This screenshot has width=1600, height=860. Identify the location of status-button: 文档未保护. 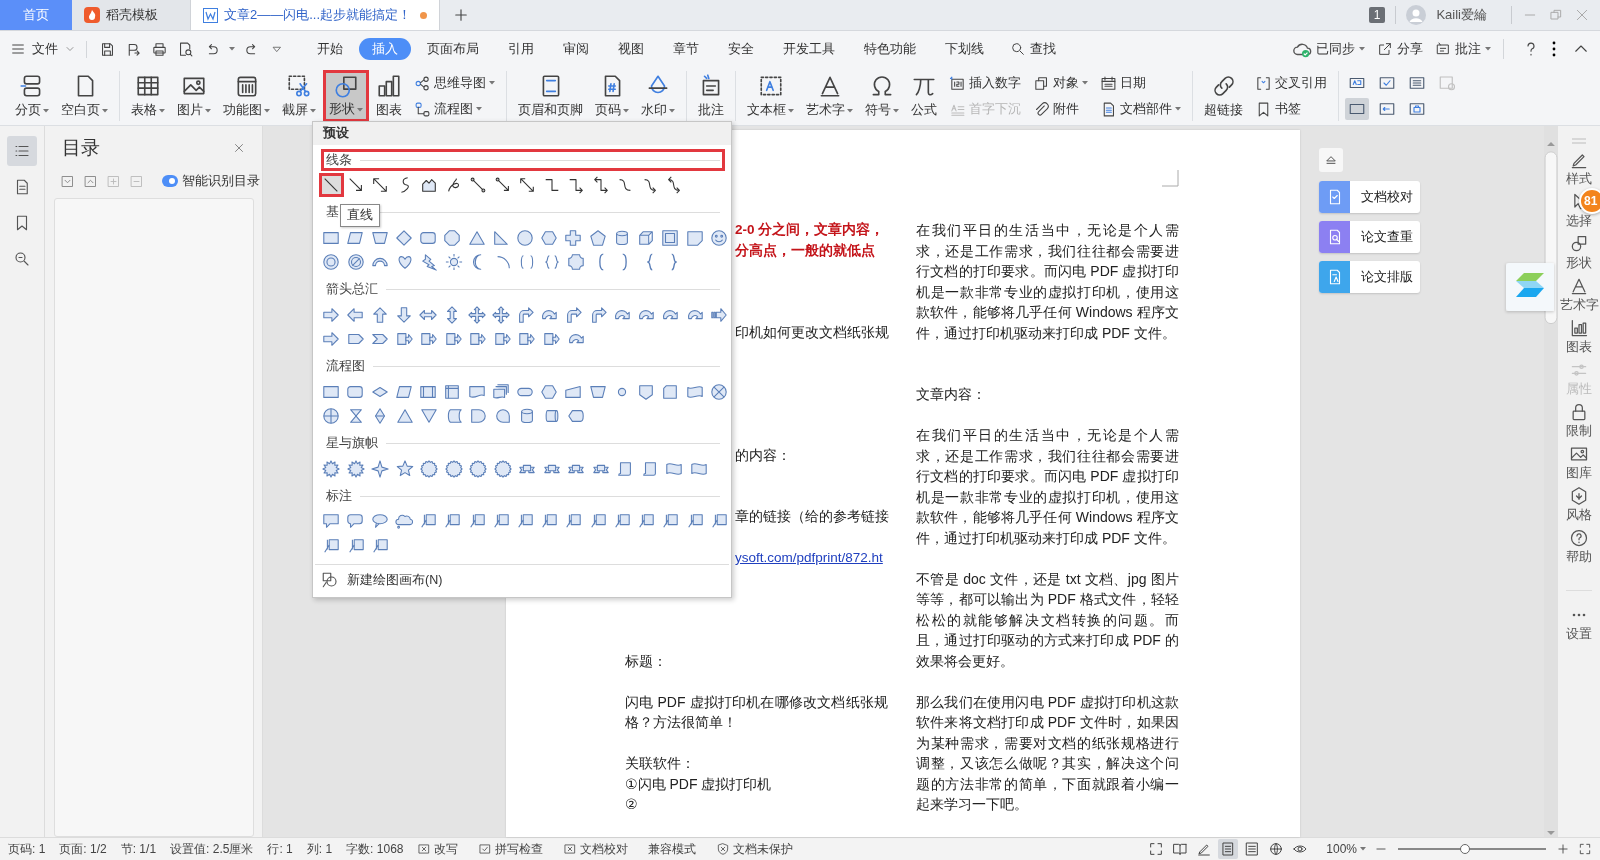
(755, 849).